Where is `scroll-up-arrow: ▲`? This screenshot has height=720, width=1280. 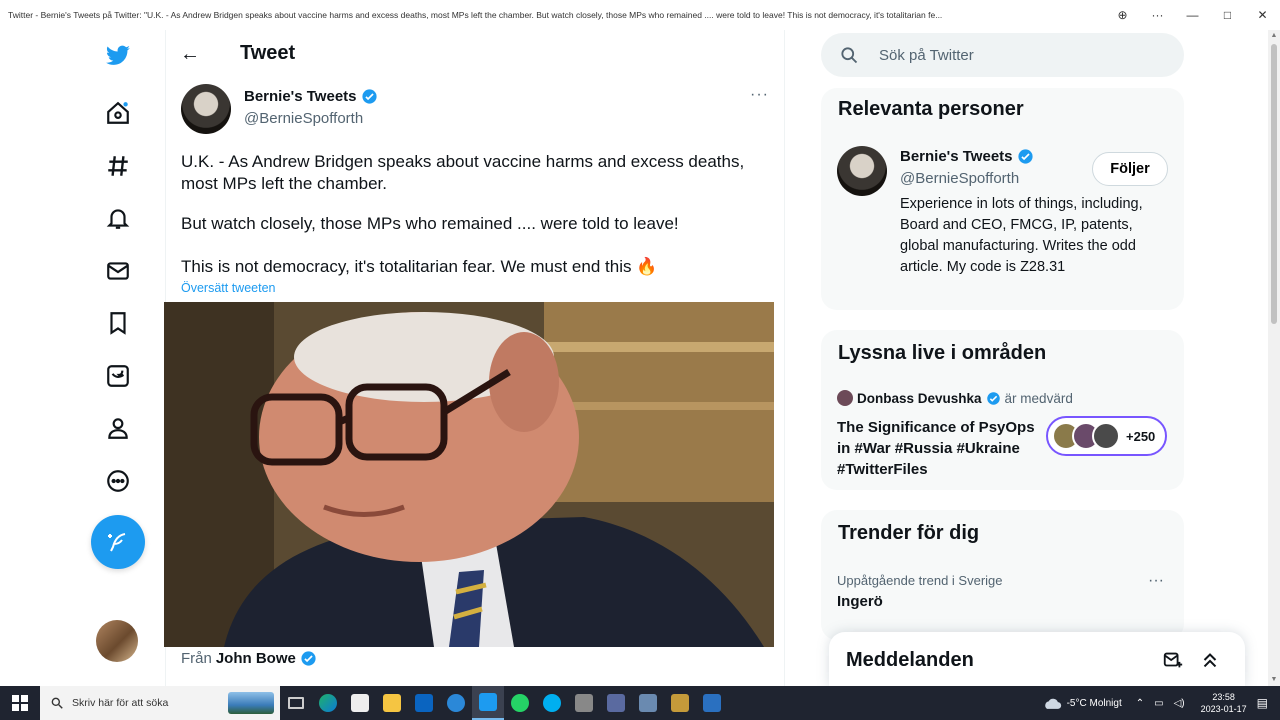 scroll-up-arrow: ▲ is located at coordinates (1274, 36).